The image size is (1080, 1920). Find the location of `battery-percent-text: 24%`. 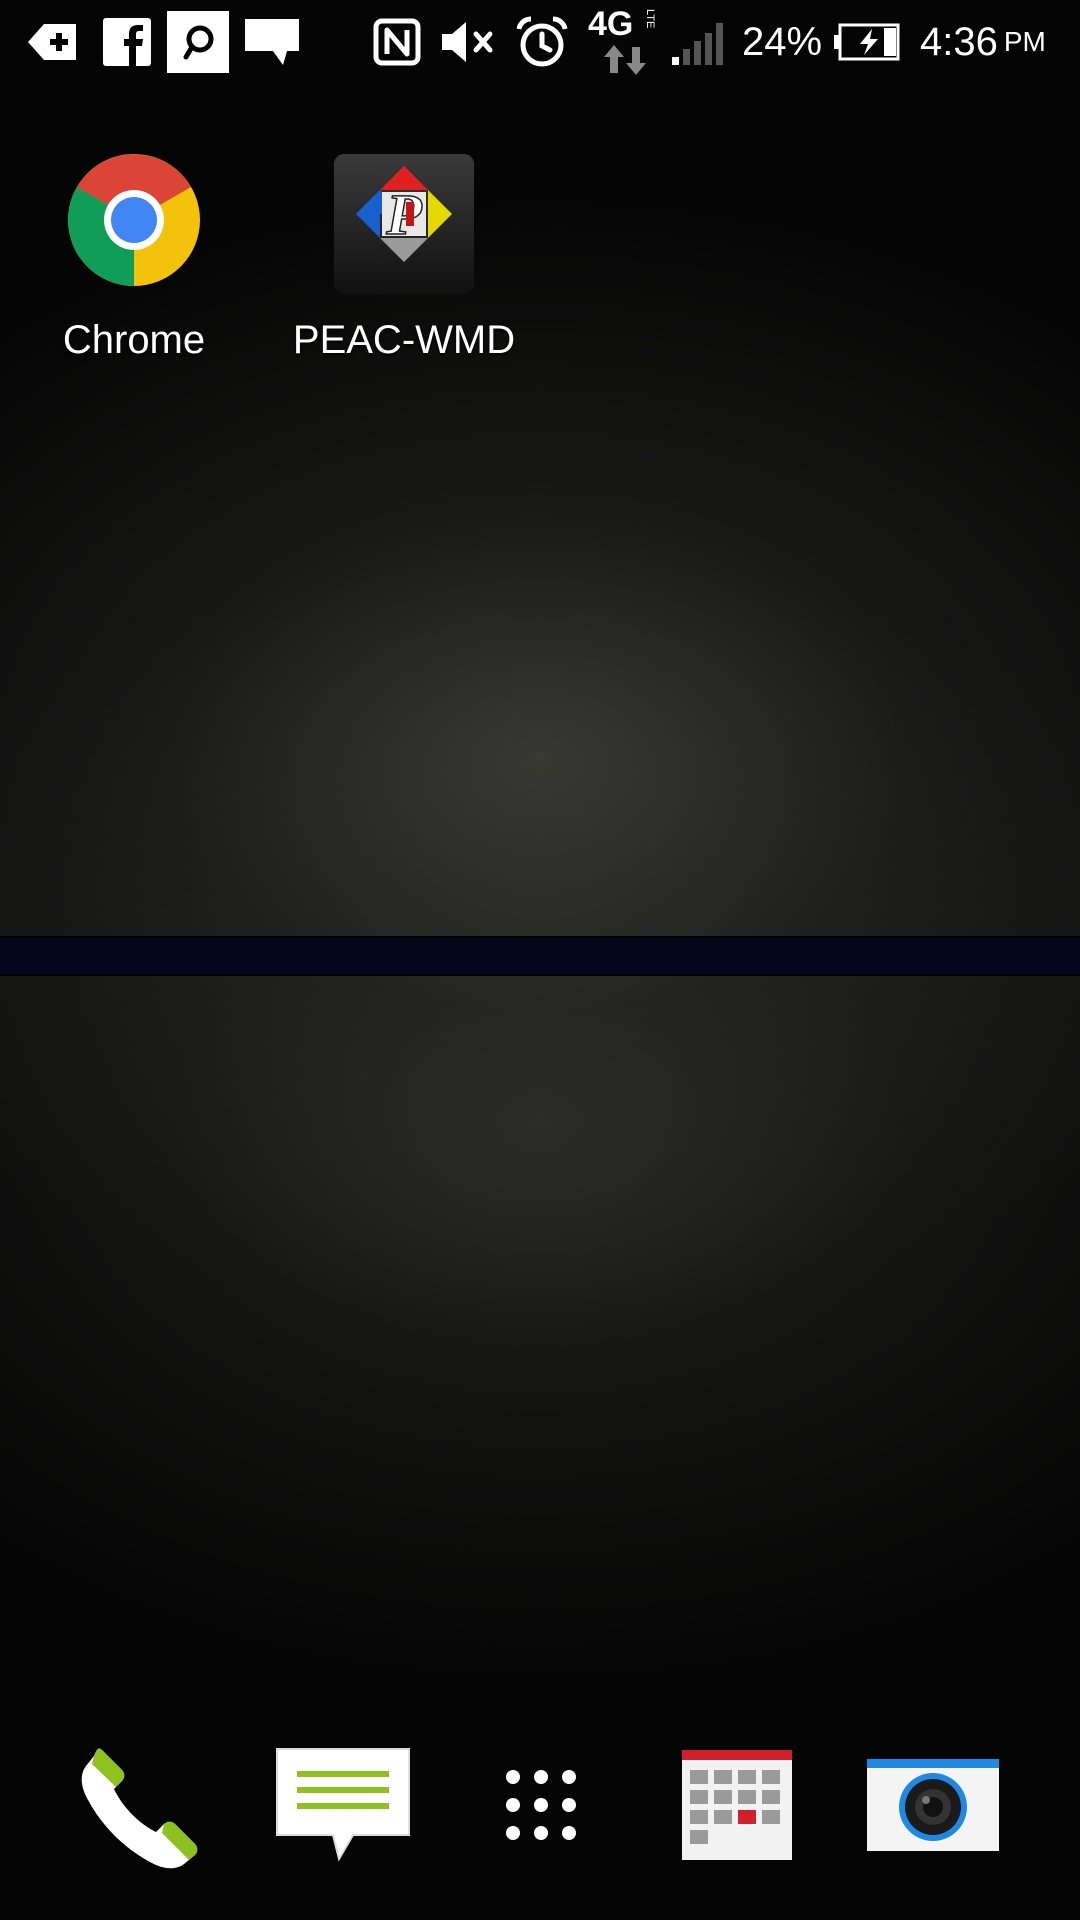

battery-percent-text: 24% is located at coordinates (782, 41).